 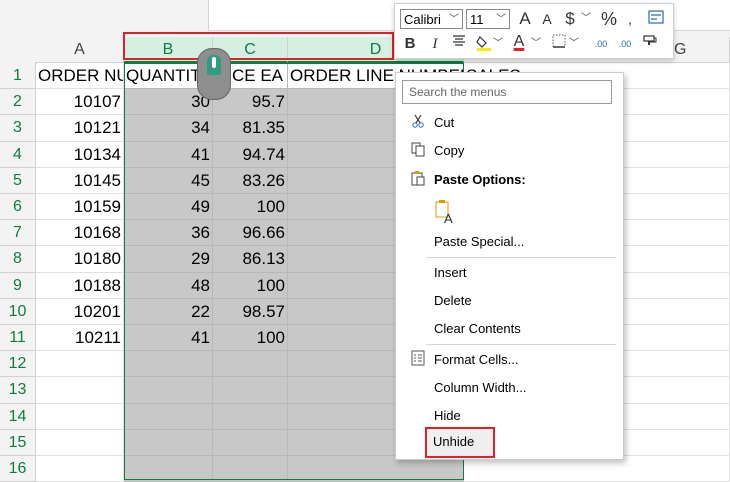 I want to click on italic-icon: I, so click(x=435, y=44).